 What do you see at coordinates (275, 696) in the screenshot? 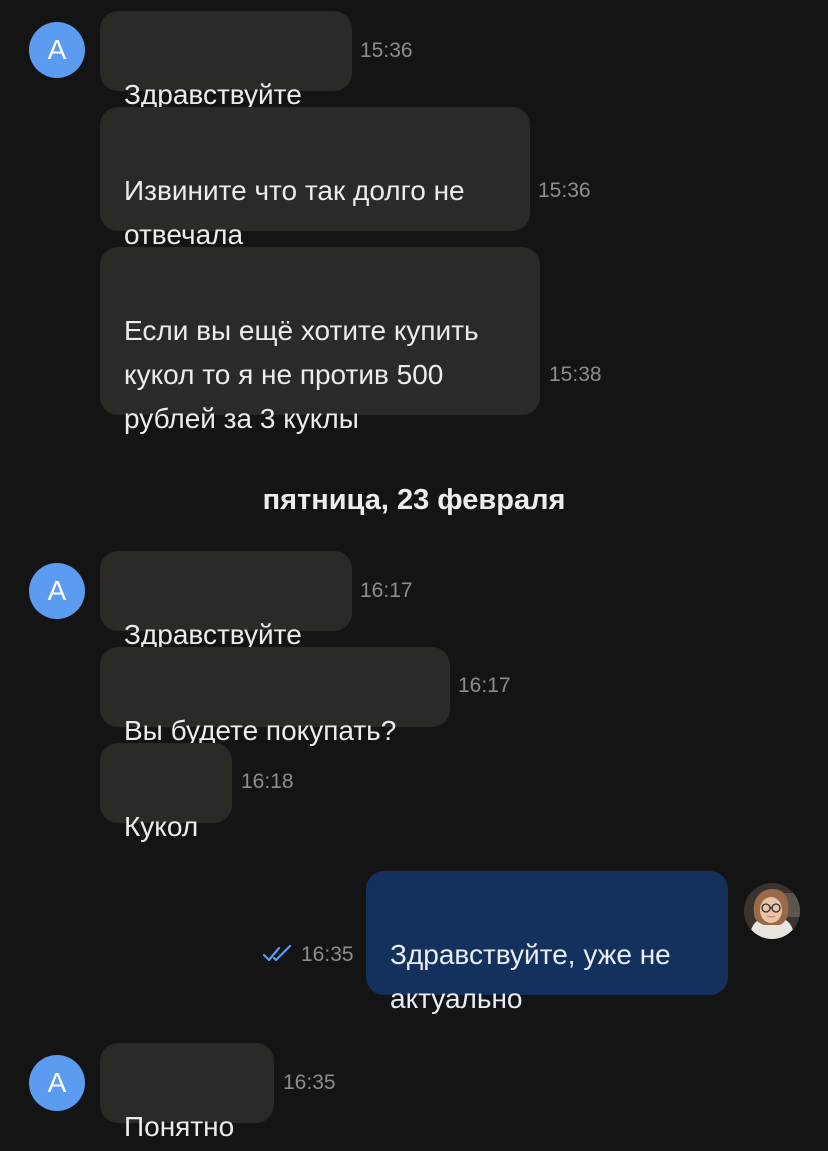
I see `message-bubble-incoming: Вы будете покупать?` at bounding box center [275, 696].